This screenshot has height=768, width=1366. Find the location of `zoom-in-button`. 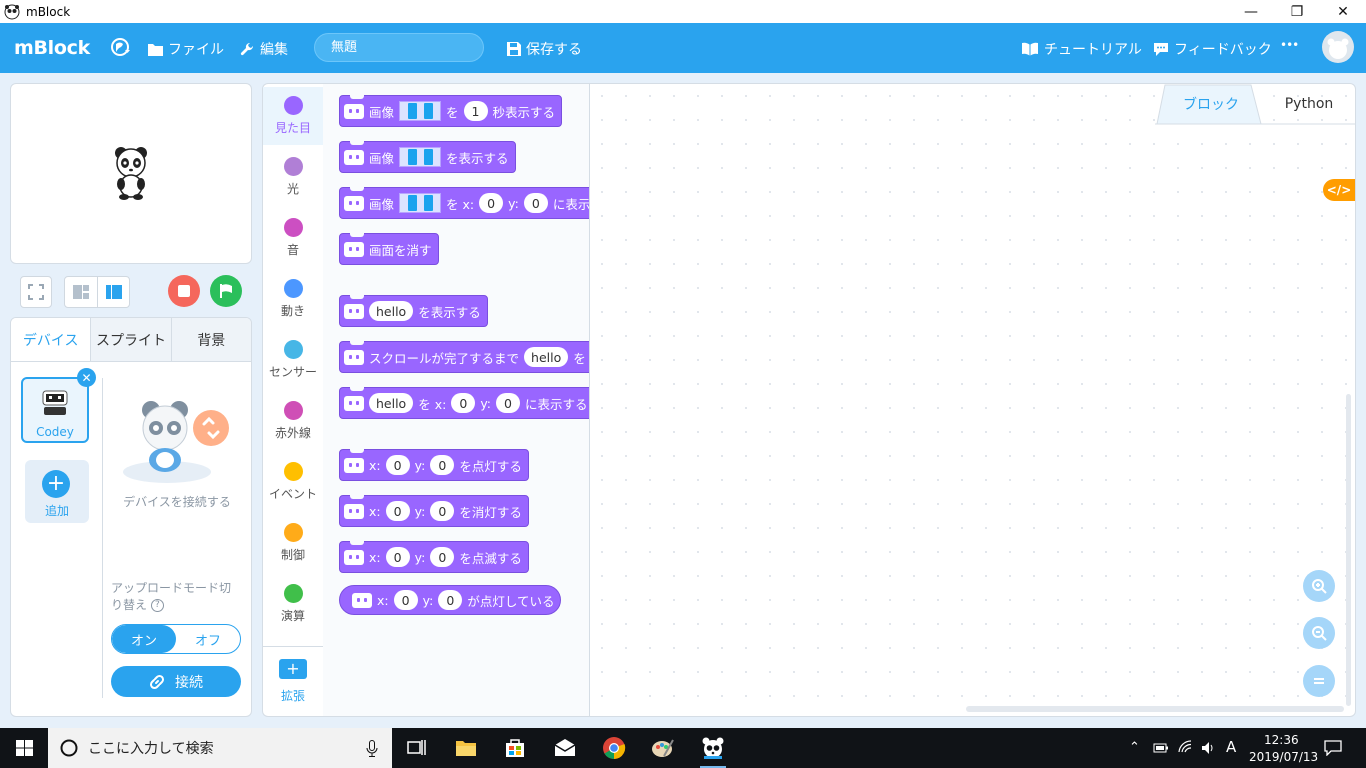

zoom-in-button is located at coordinates (1319, 586).